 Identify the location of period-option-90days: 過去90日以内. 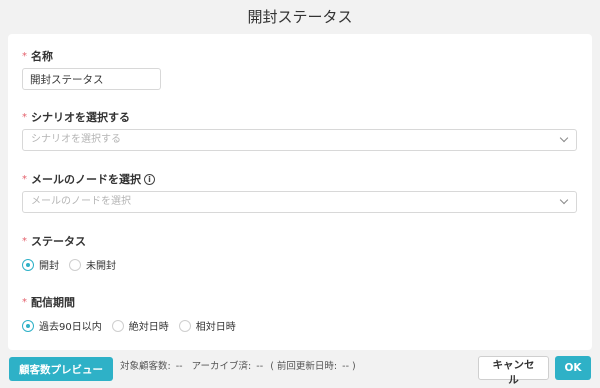
(62, 325).